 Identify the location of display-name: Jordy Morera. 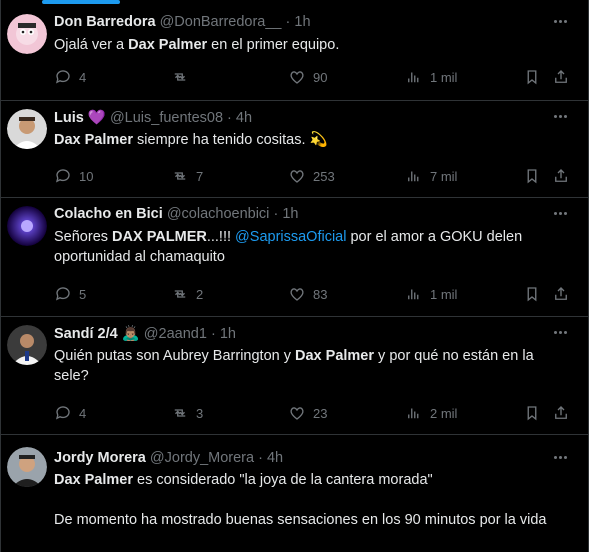
(100, 458).